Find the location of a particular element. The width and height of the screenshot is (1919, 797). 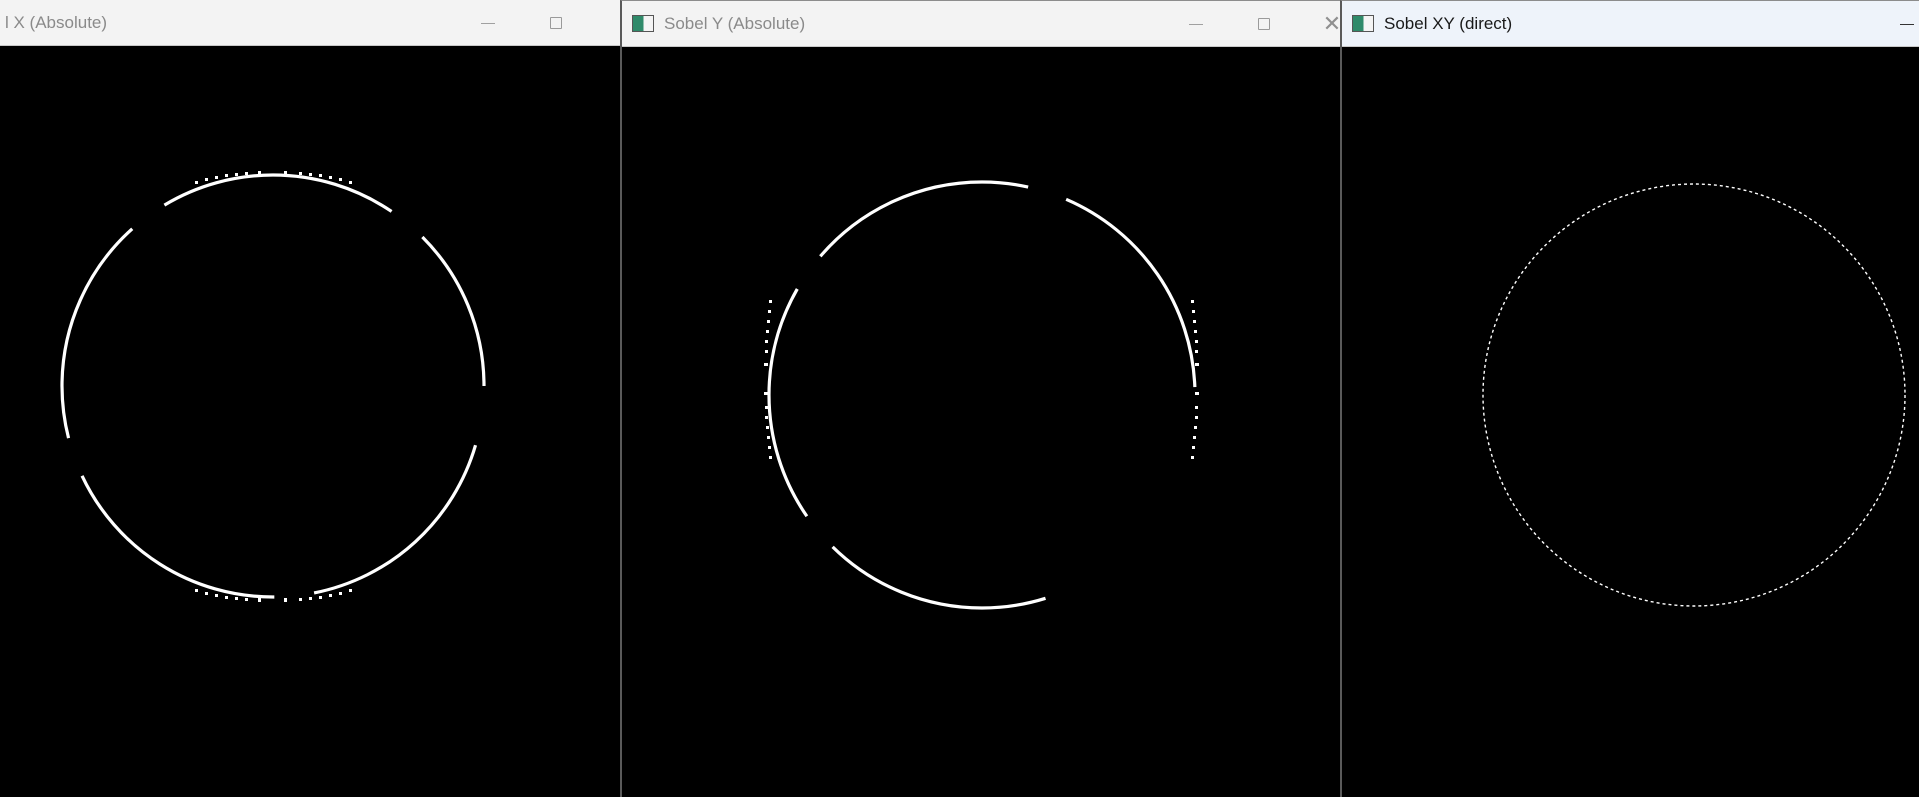

window-titlebar: l X (Absolute) is located at coordinates (311, 23).